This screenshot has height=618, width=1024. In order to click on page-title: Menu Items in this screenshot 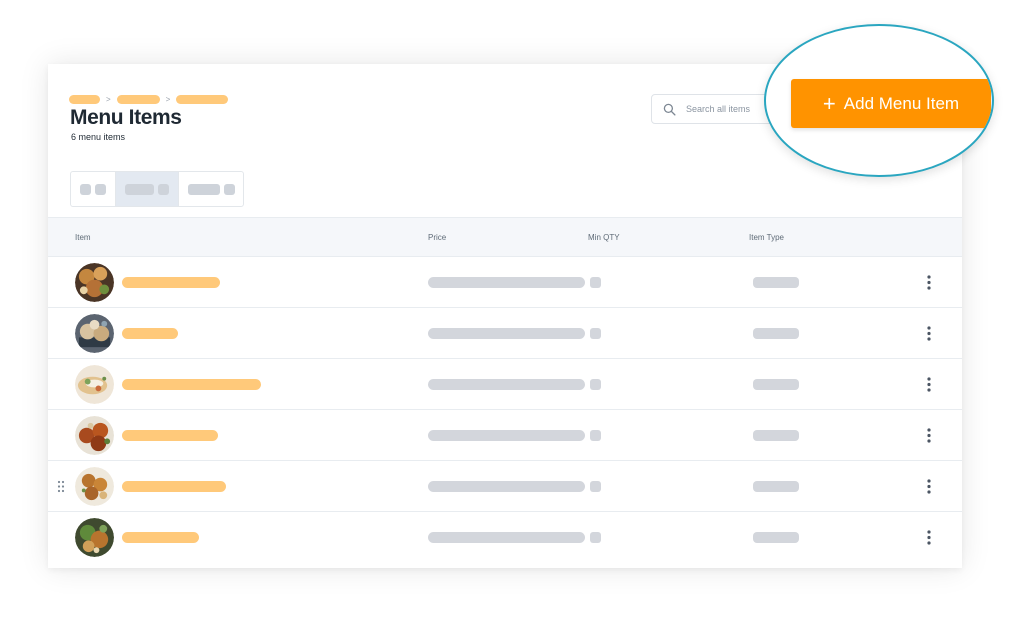, I will do `click(126, 117)`.